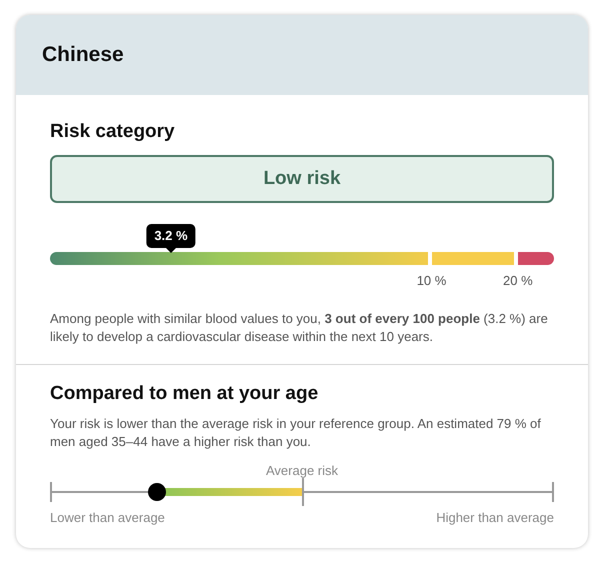  Describe the element at coordinates (185, 394) in the screenshot. I see `section-title: Compared to men at your age` at that location.